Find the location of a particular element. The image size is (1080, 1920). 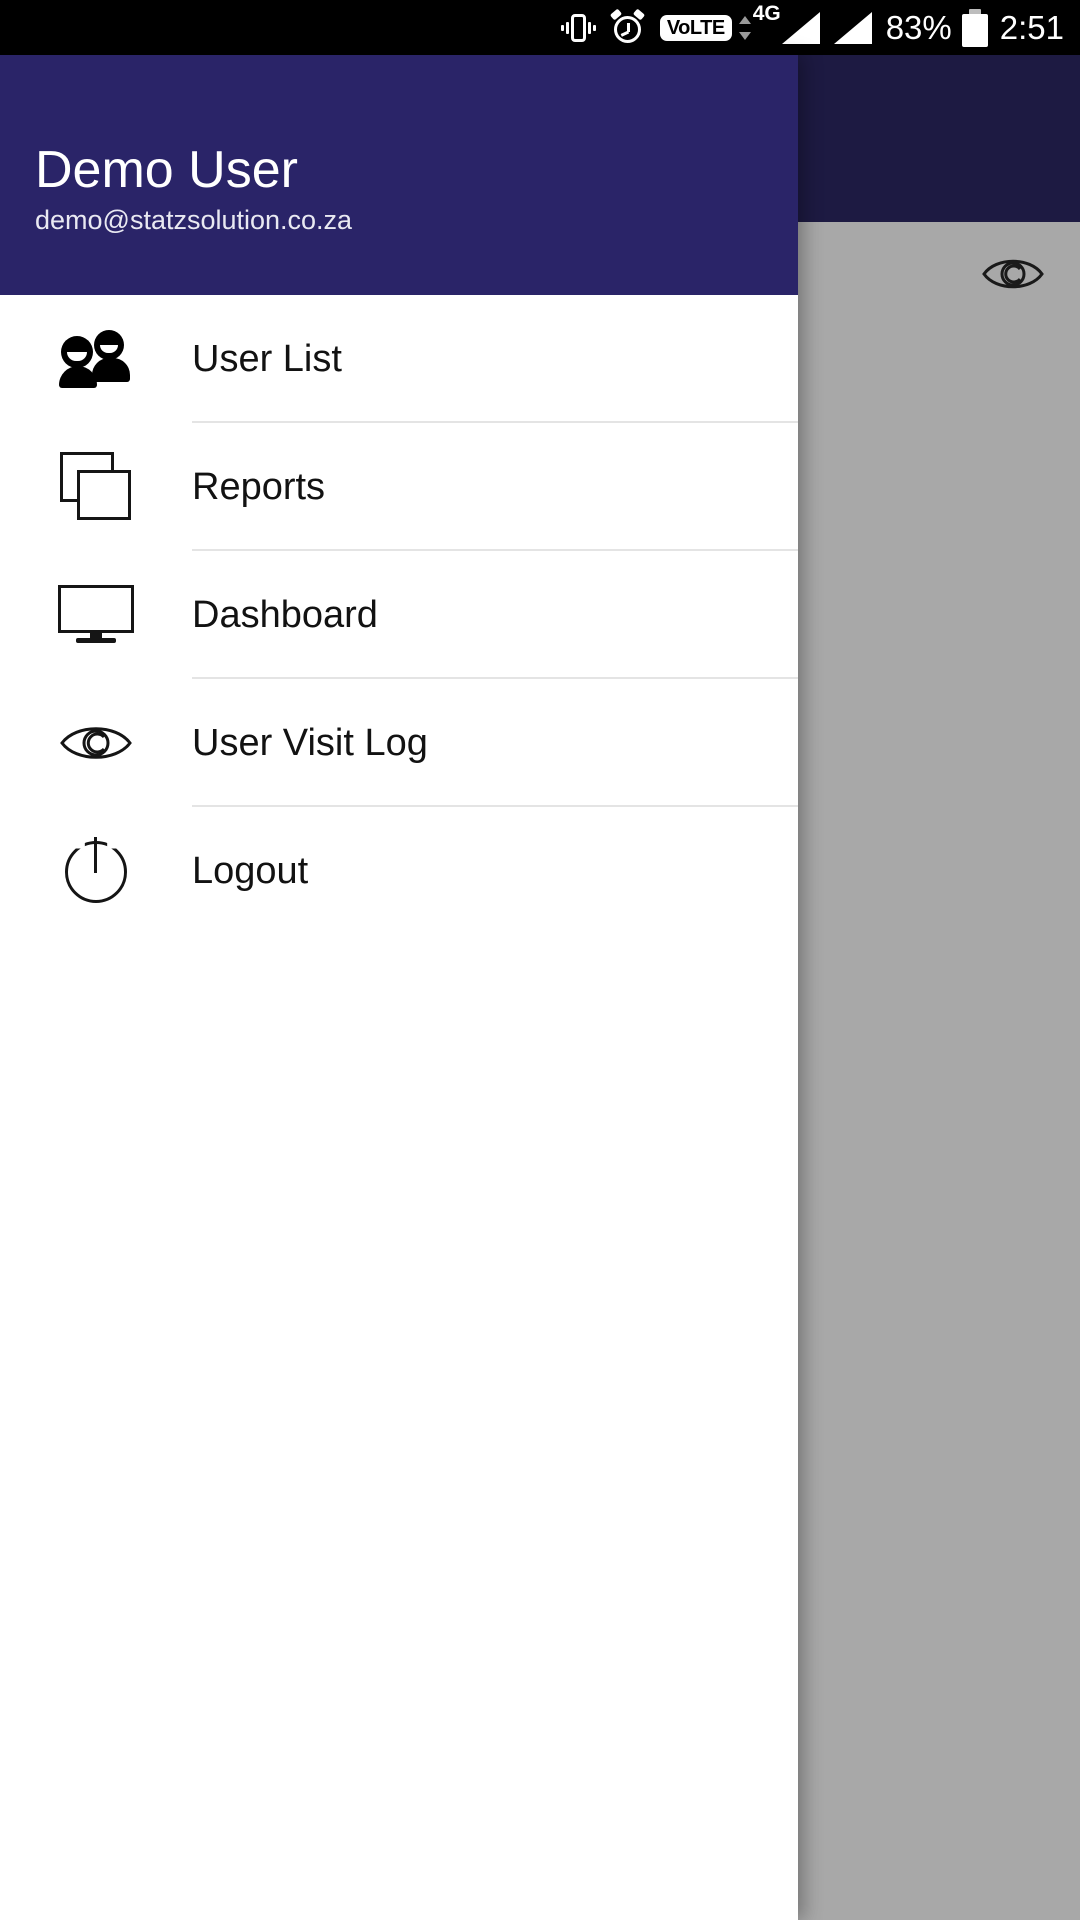

clock-label: 2:51 is located at coordinates (1031, 27).